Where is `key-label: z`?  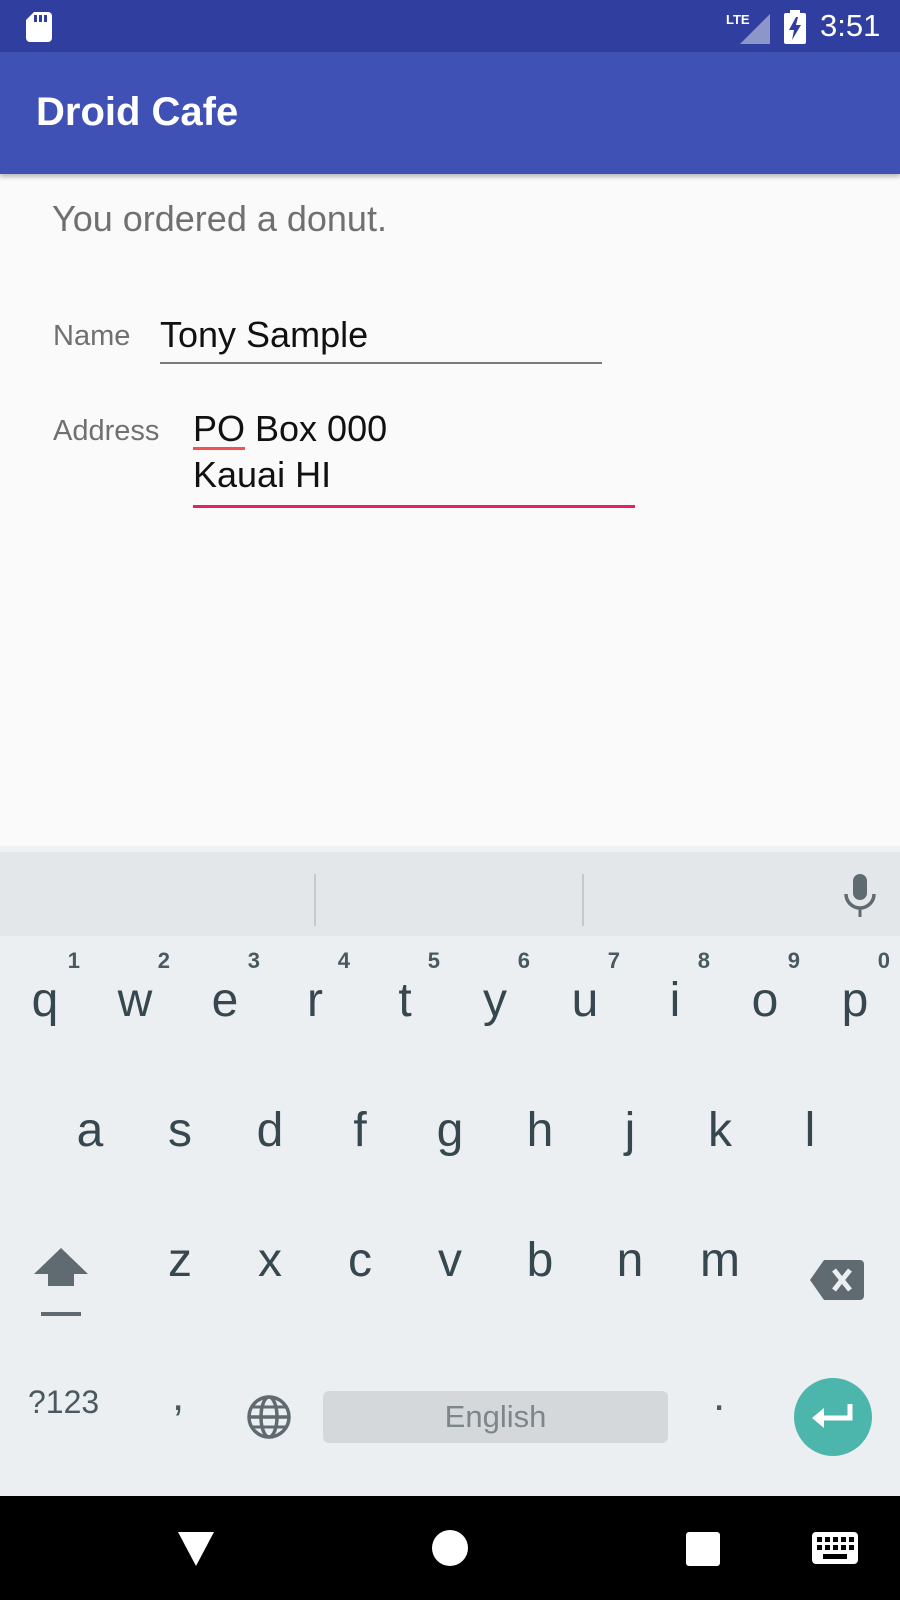
key-label: z is located at coordinates (180, 1260).